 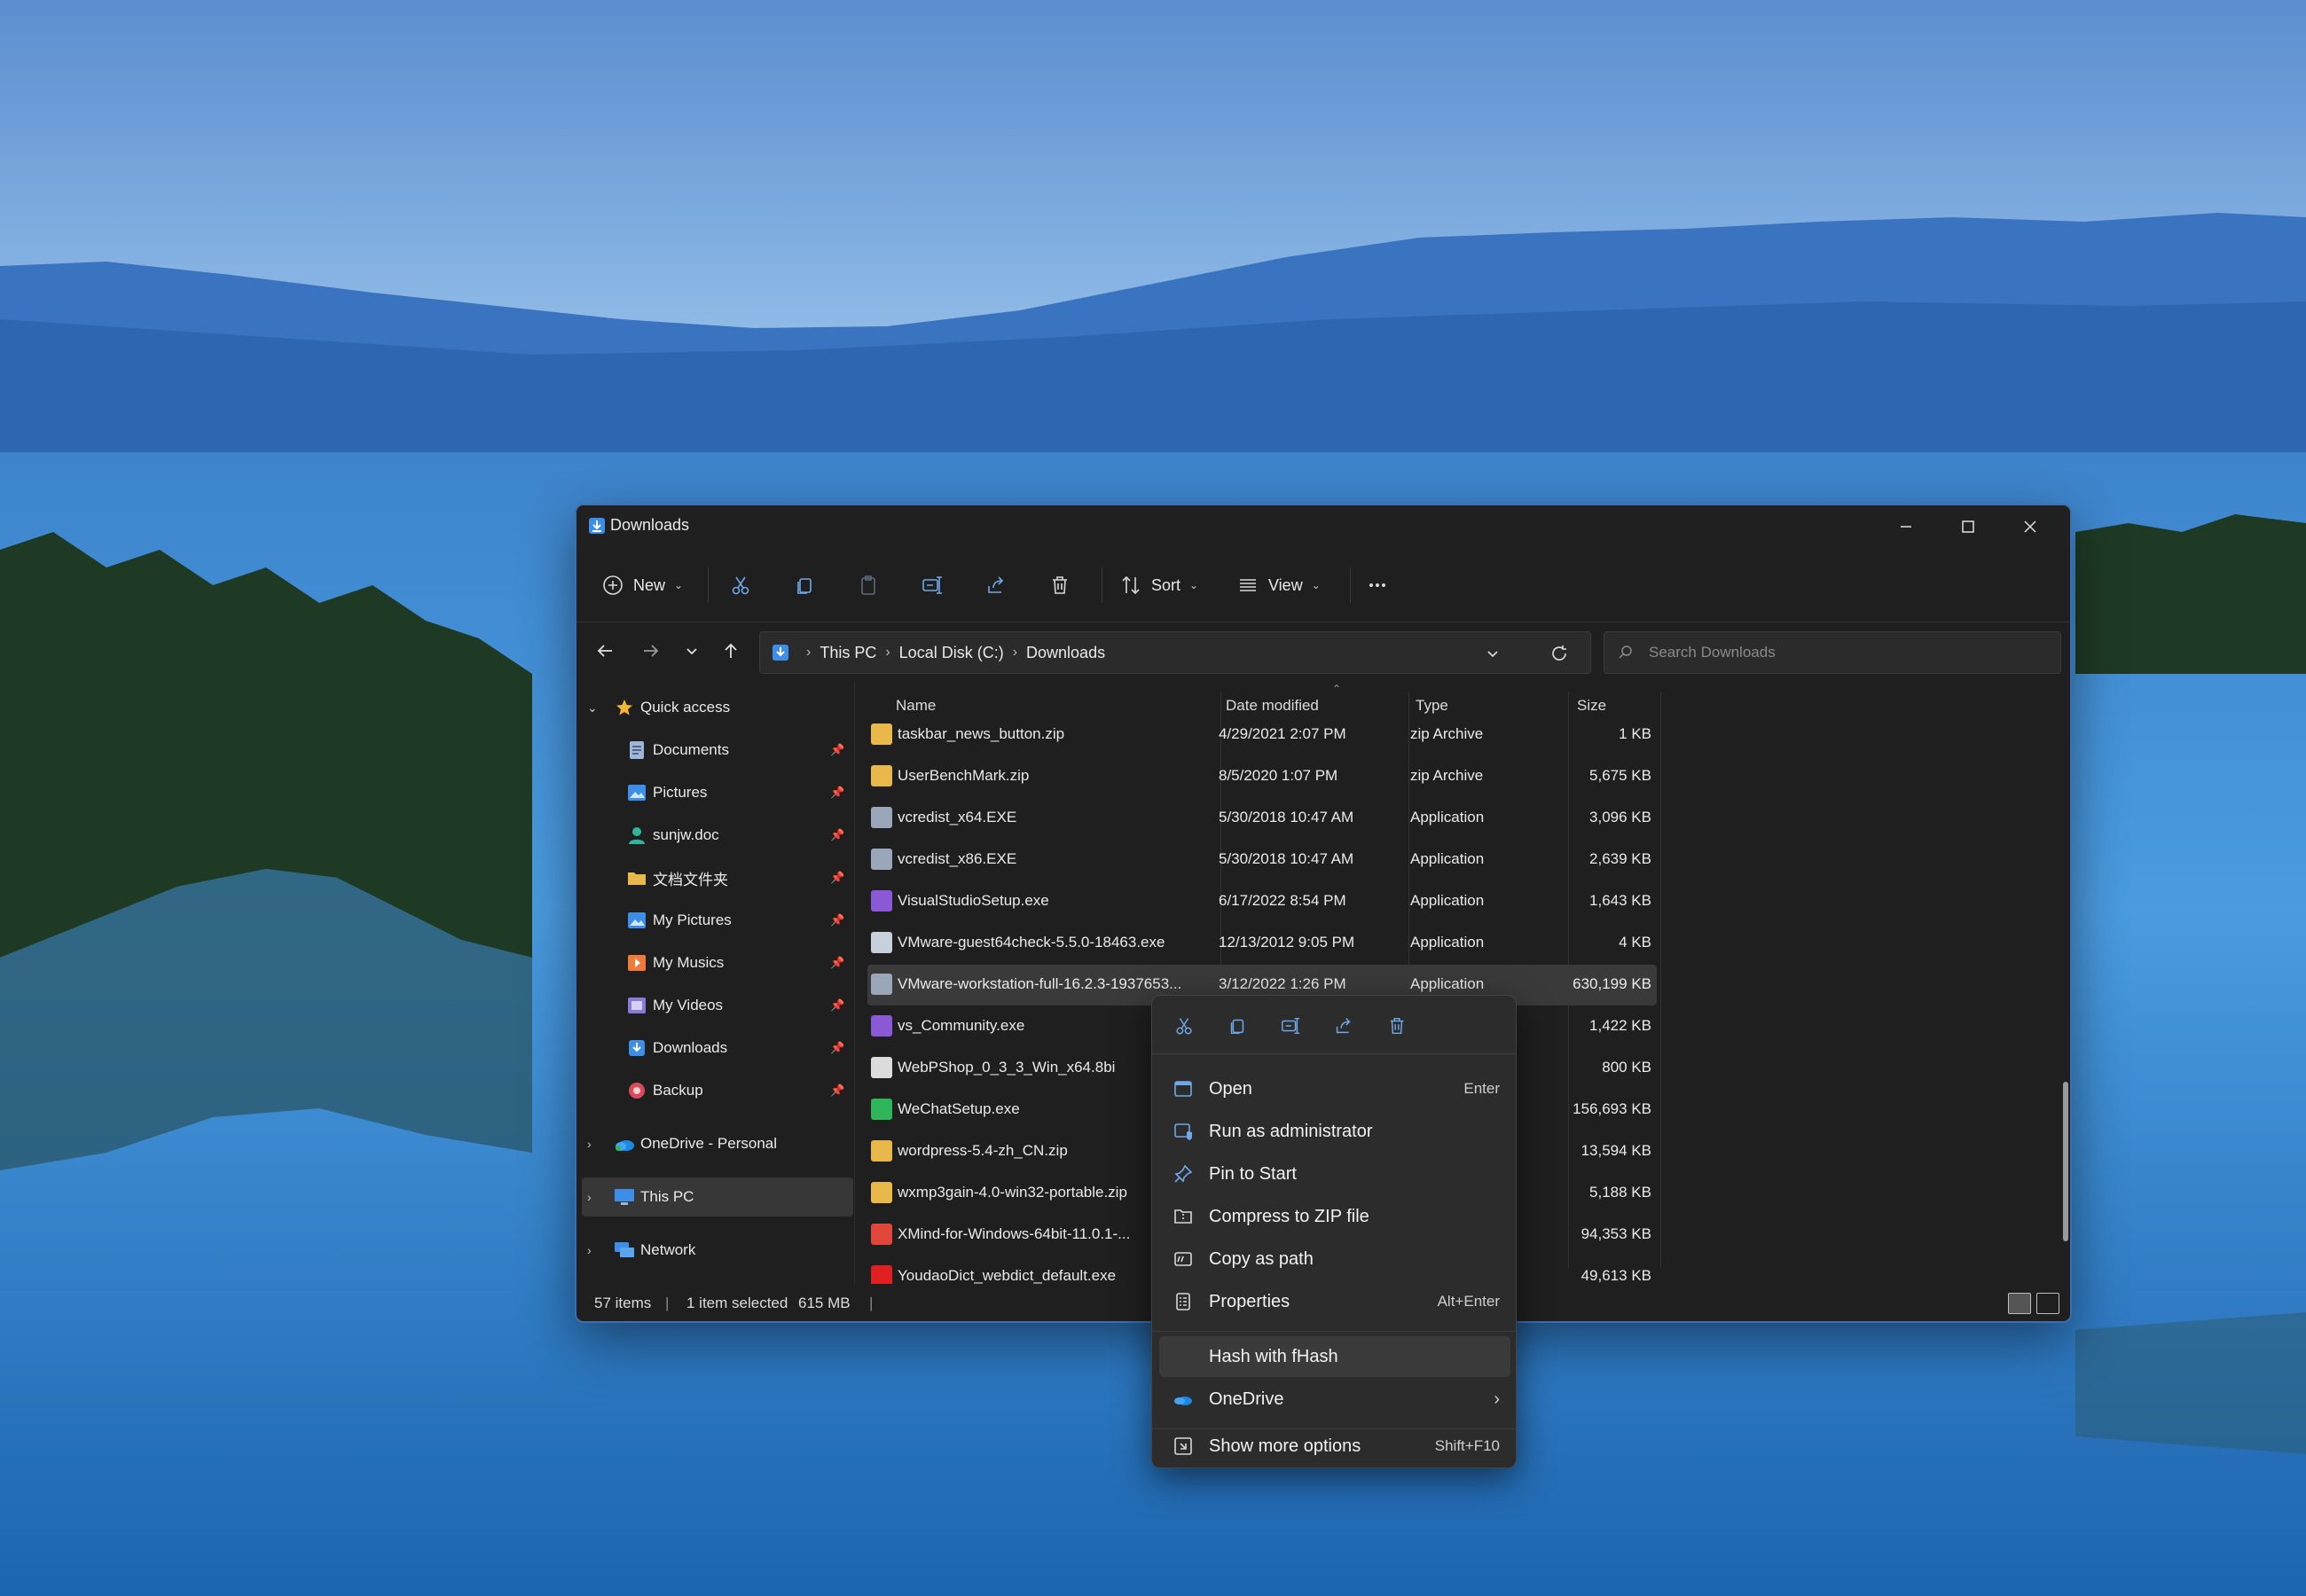 I want to click on context-share-button, so click(x=1344, y=1026).